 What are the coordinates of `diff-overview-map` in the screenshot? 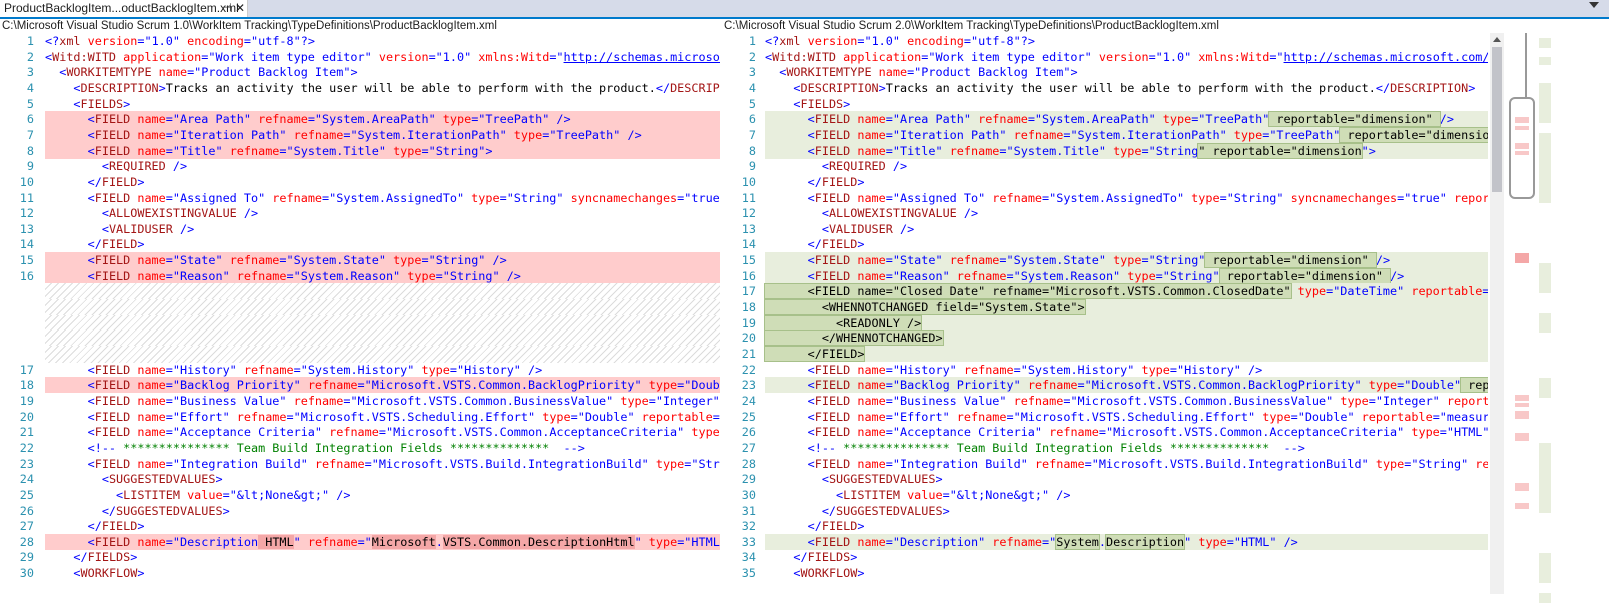 It's located at (1557, 313).